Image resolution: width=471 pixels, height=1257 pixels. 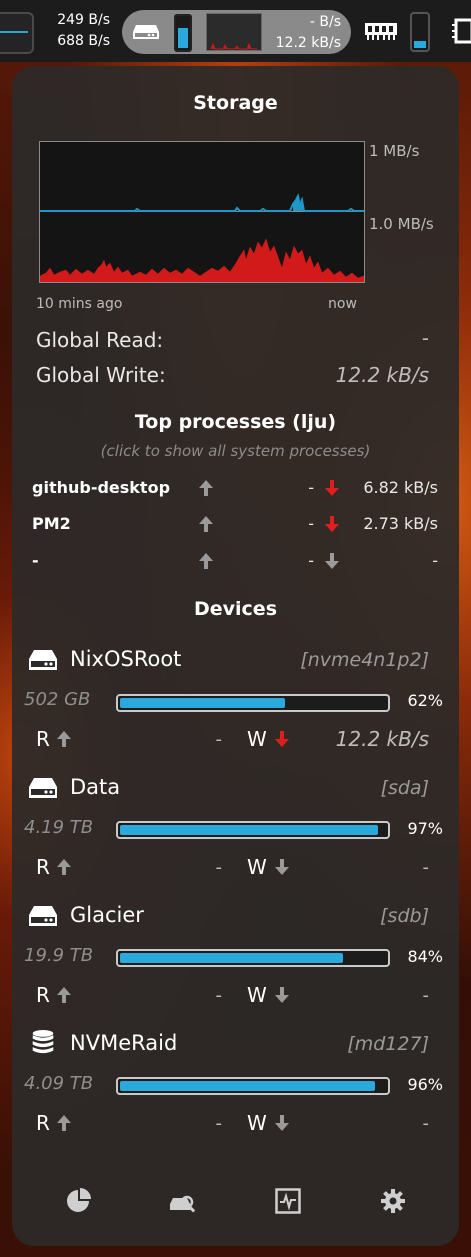 I want to click on process-name: -, so click(x=35, y=560).